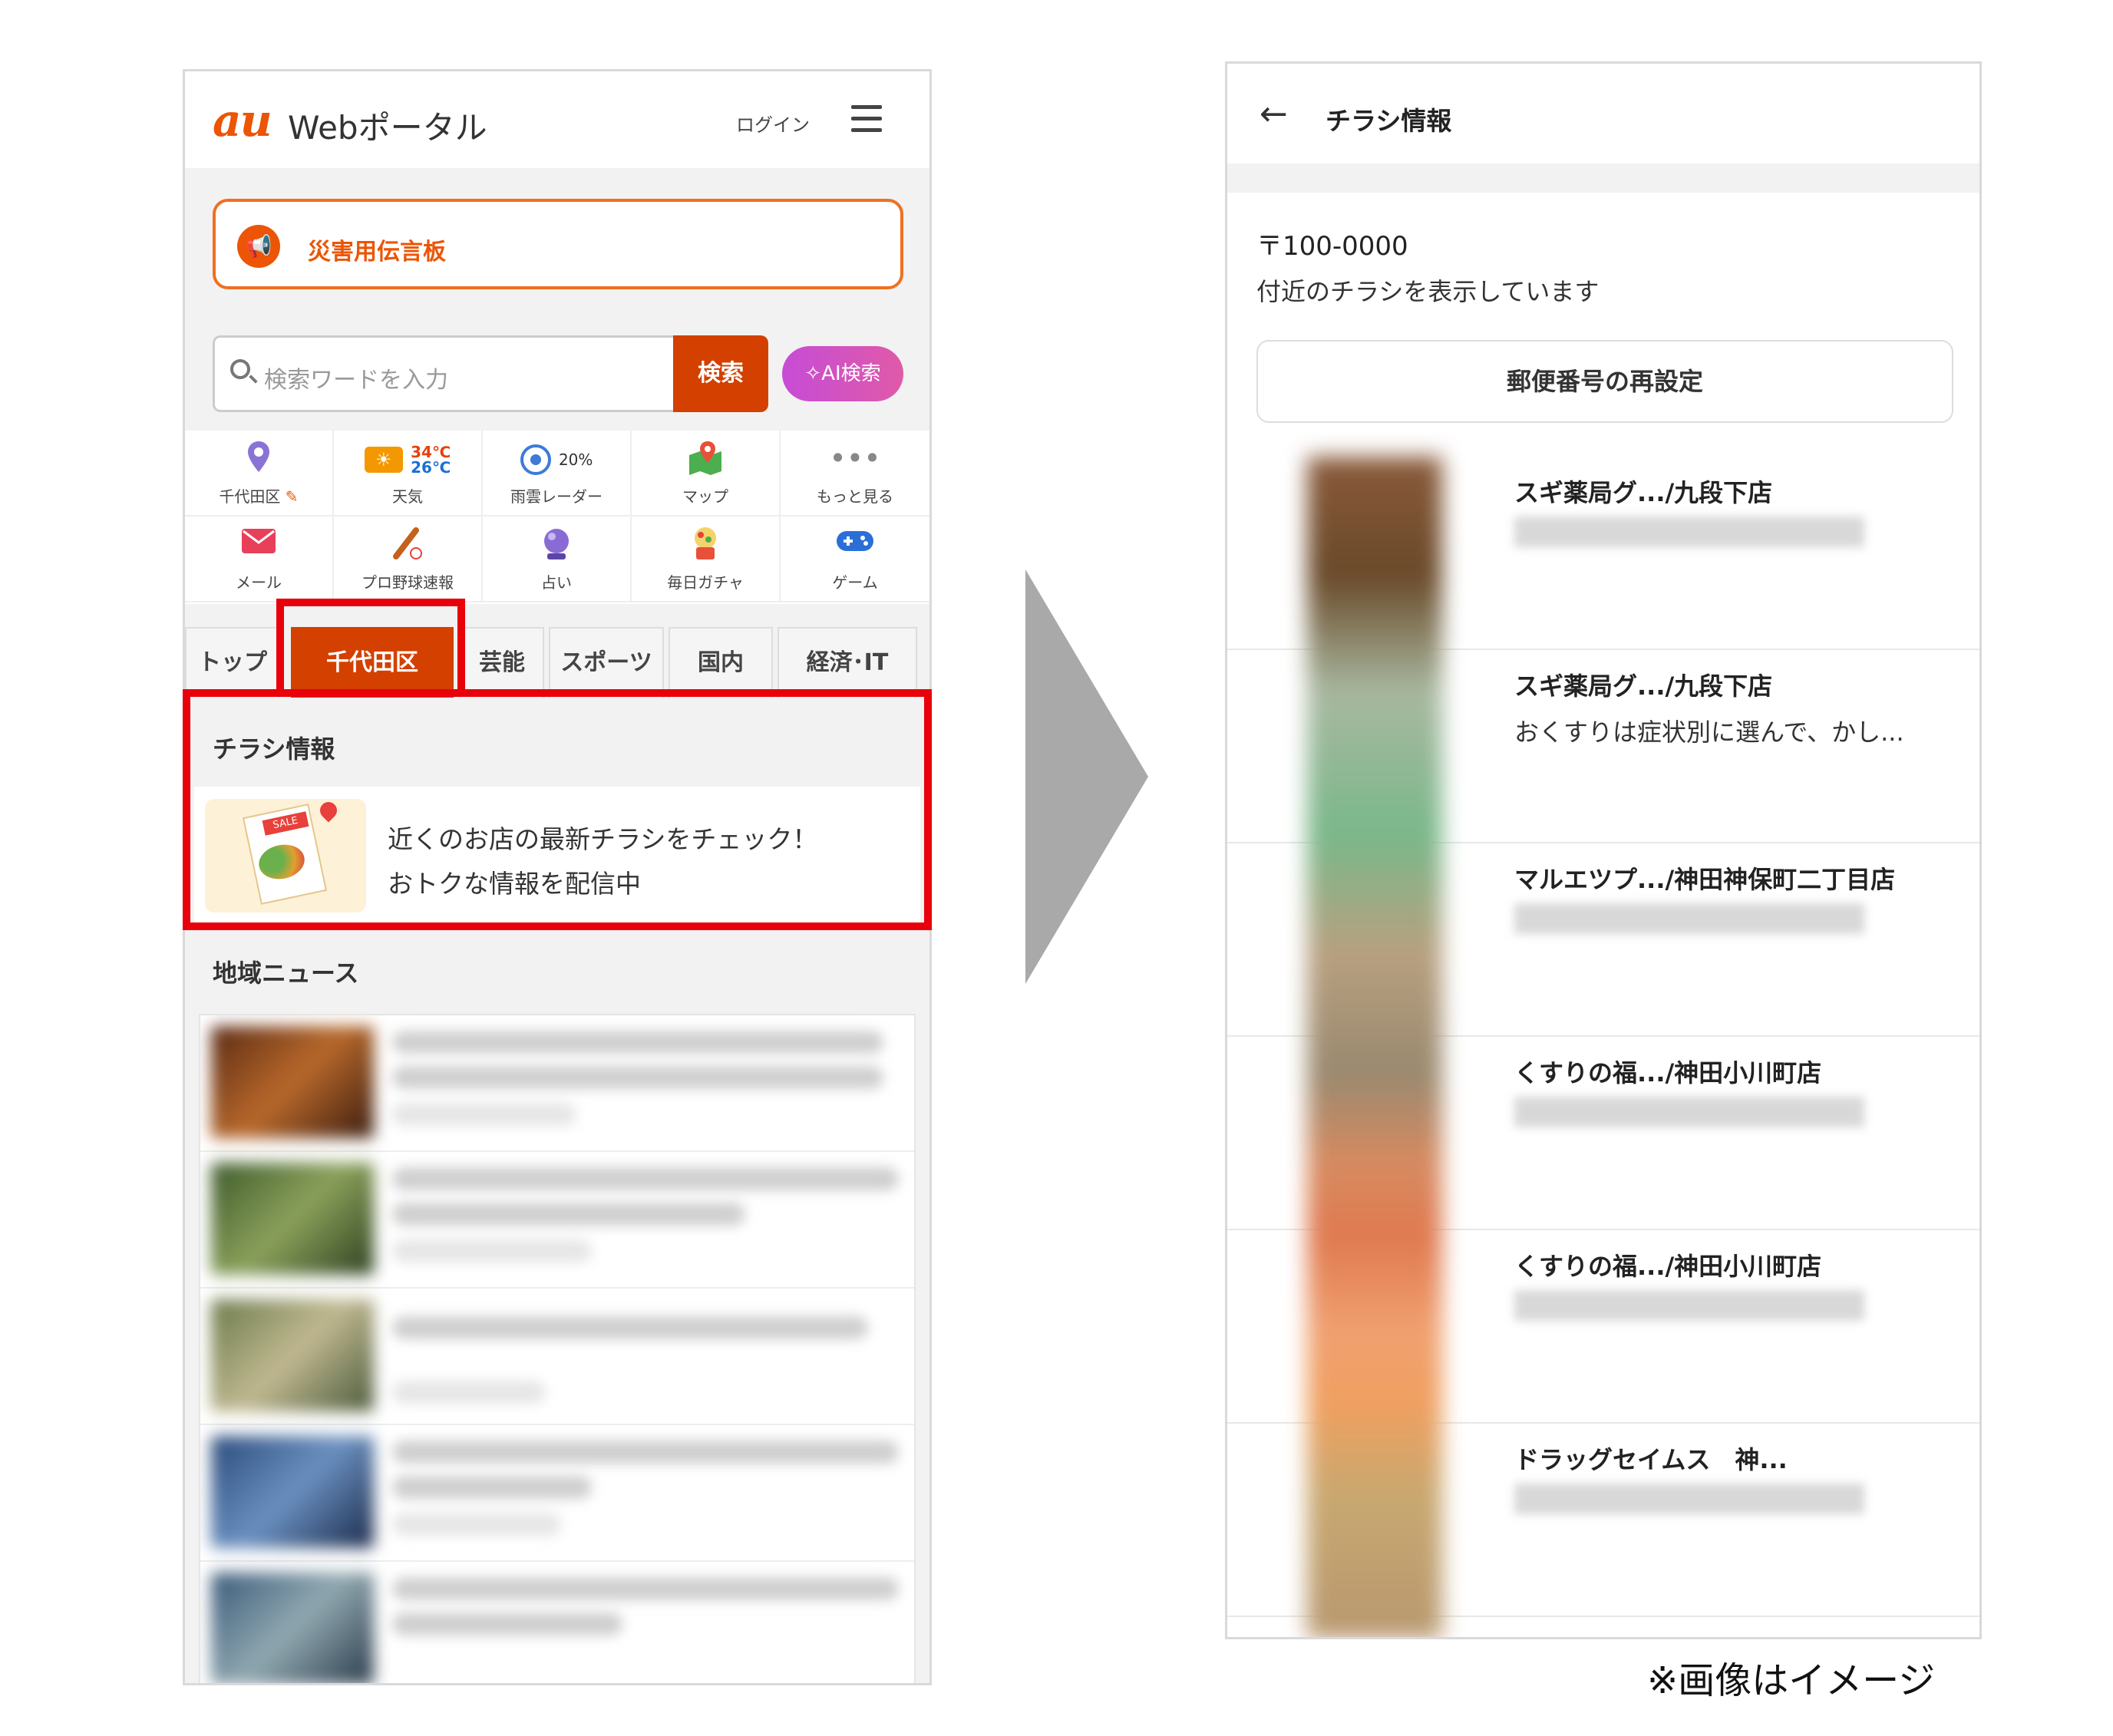  What do you see at coordinates (1389, 121) in the screenshot?
I see `flyer-screen-title: チラシ情報` at bounding box center [1389, 121].